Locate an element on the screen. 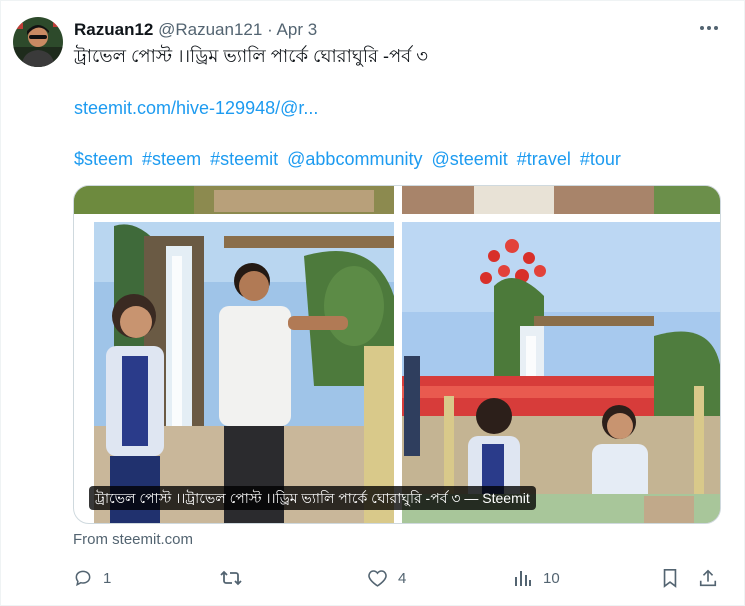  action-bar: 1 4 10 is located at coordinates (373, 578).